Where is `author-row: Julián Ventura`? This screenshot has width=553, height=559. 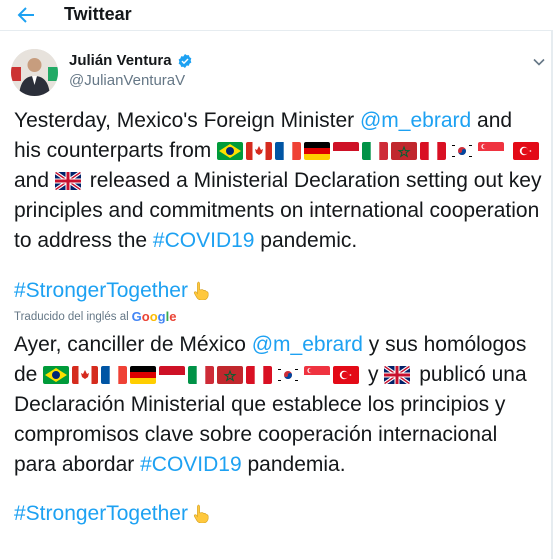
author-row: Julián Ventura is located at coordinates (131, 60).